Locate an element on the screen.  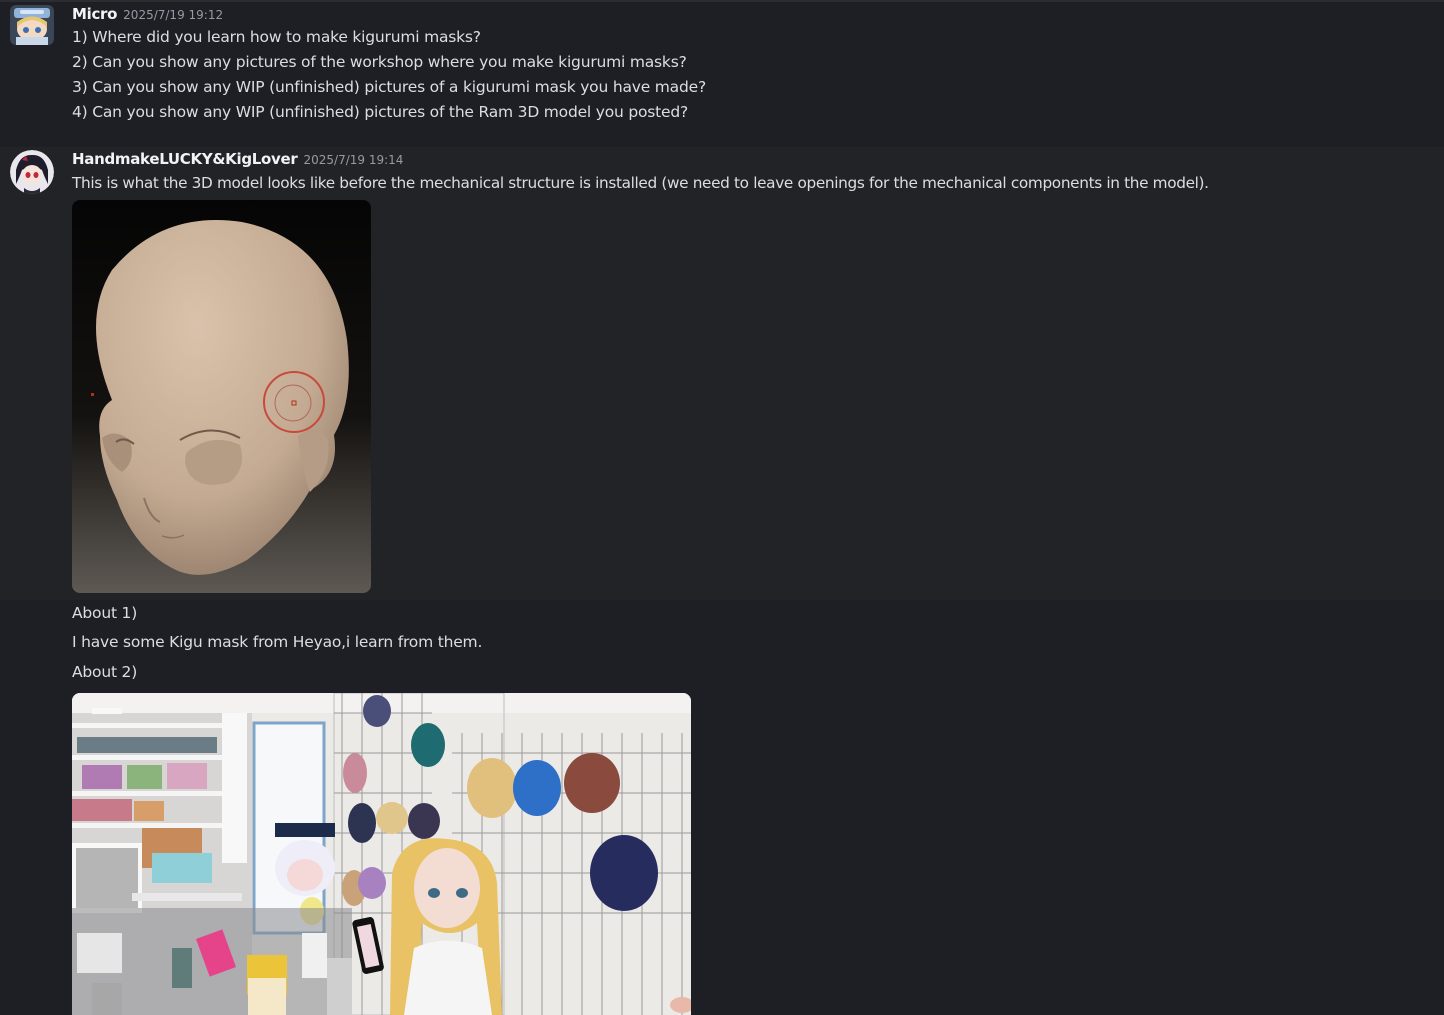
workshop-photo is located at coordinates (381, 854).